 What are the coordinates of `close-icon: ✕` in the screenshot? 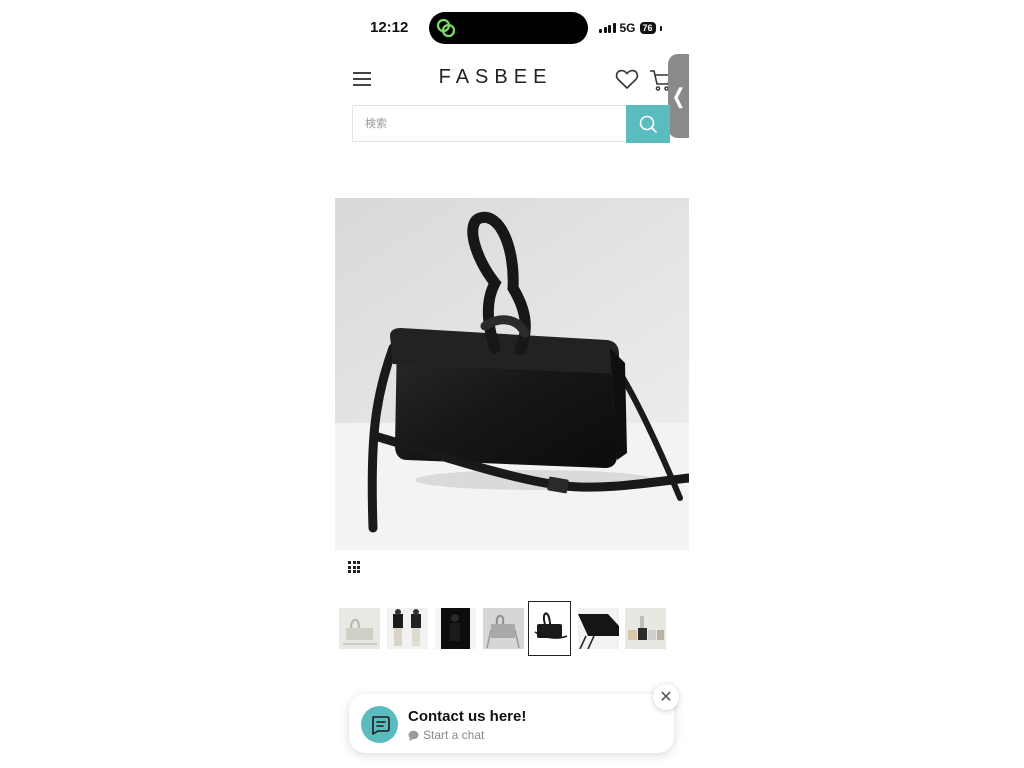 It's located at (666, 697).